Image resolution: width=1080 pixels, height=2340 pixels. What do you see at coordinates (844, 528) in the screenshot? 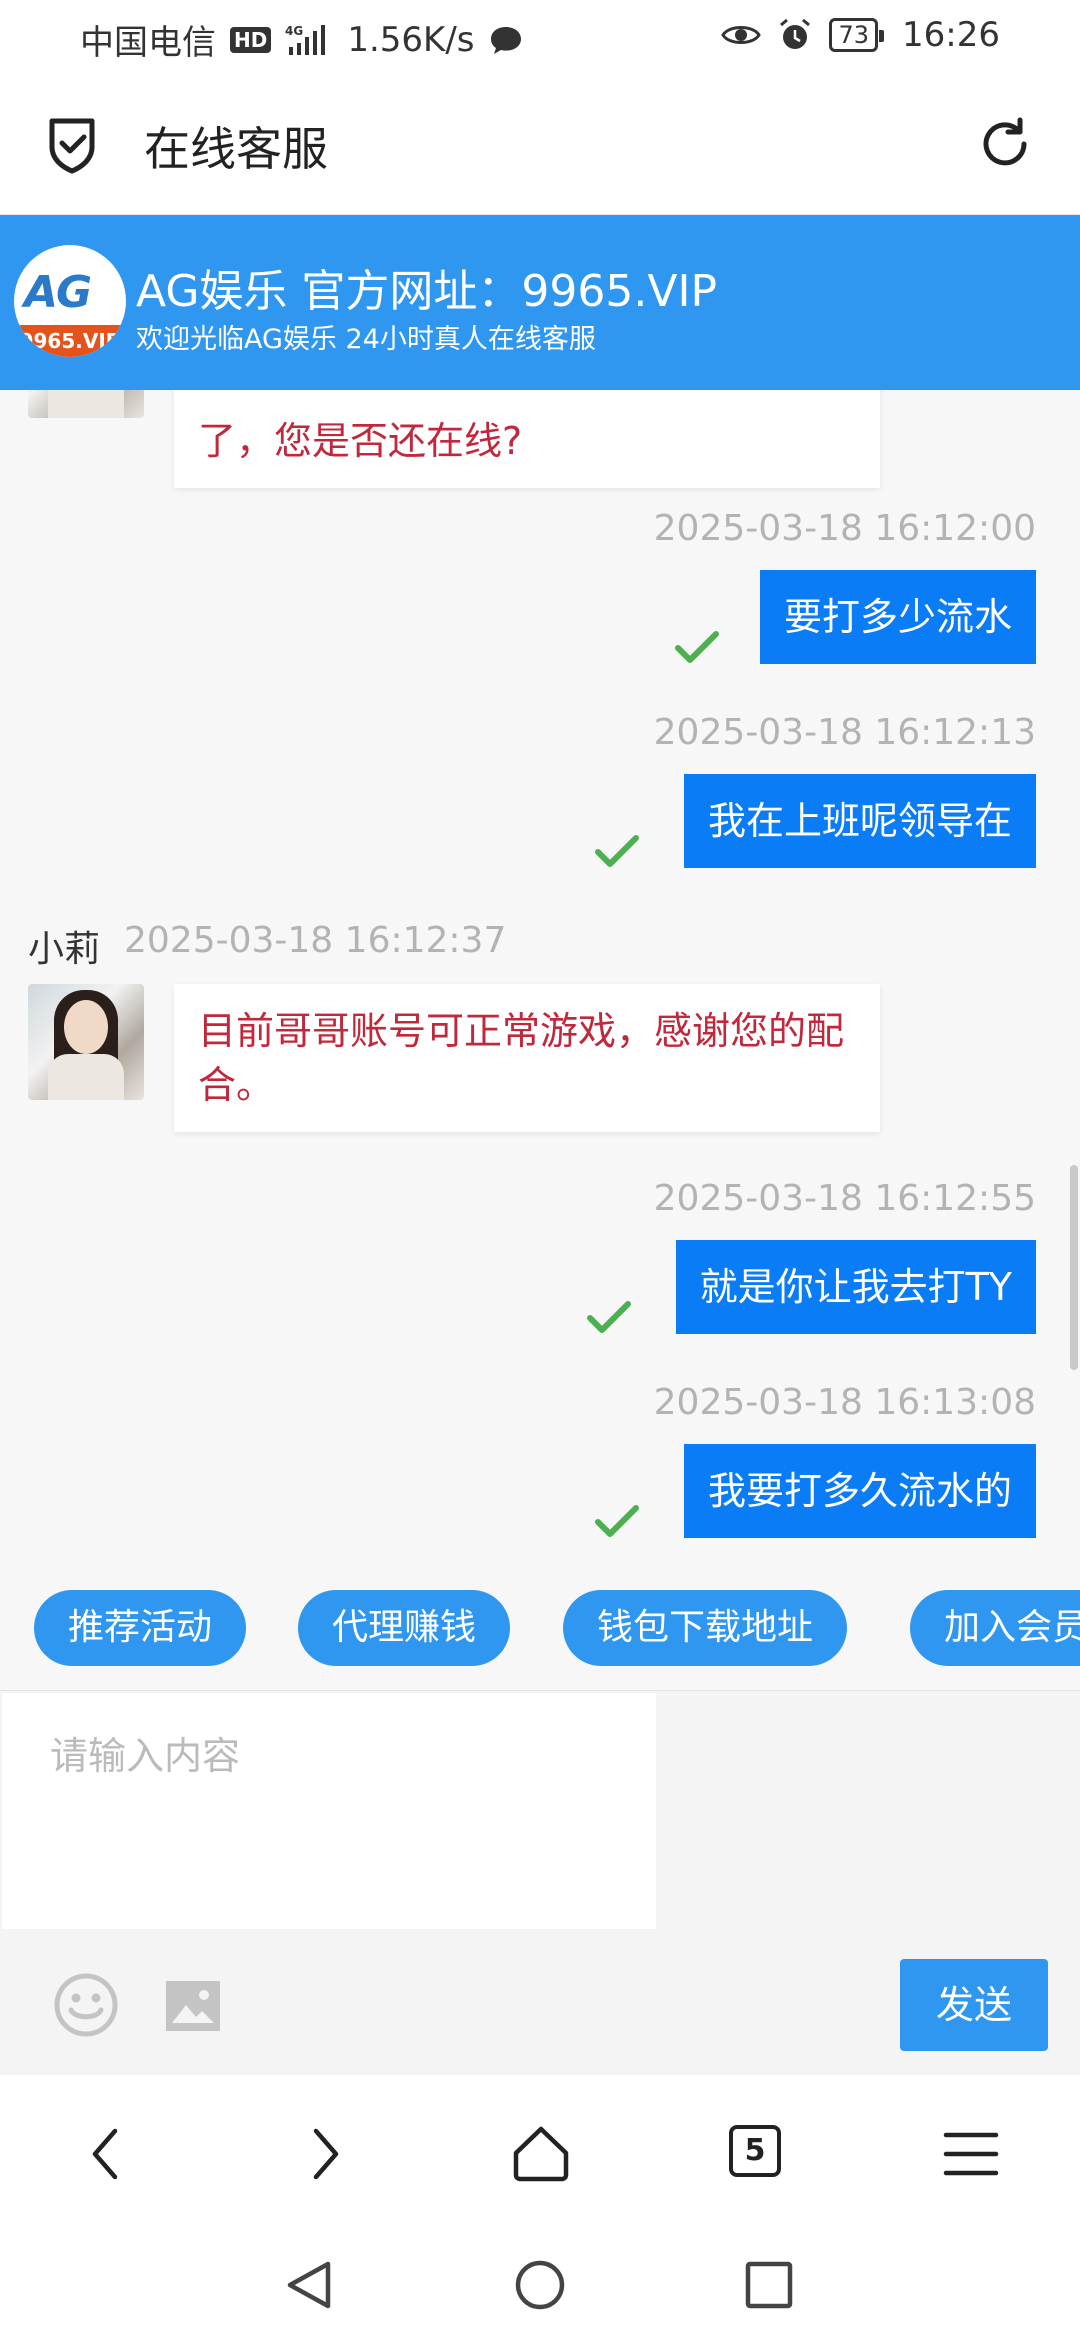
I see `message-timestamp: 2025-03-18 16:12:00` at bounding box center [844, 528].